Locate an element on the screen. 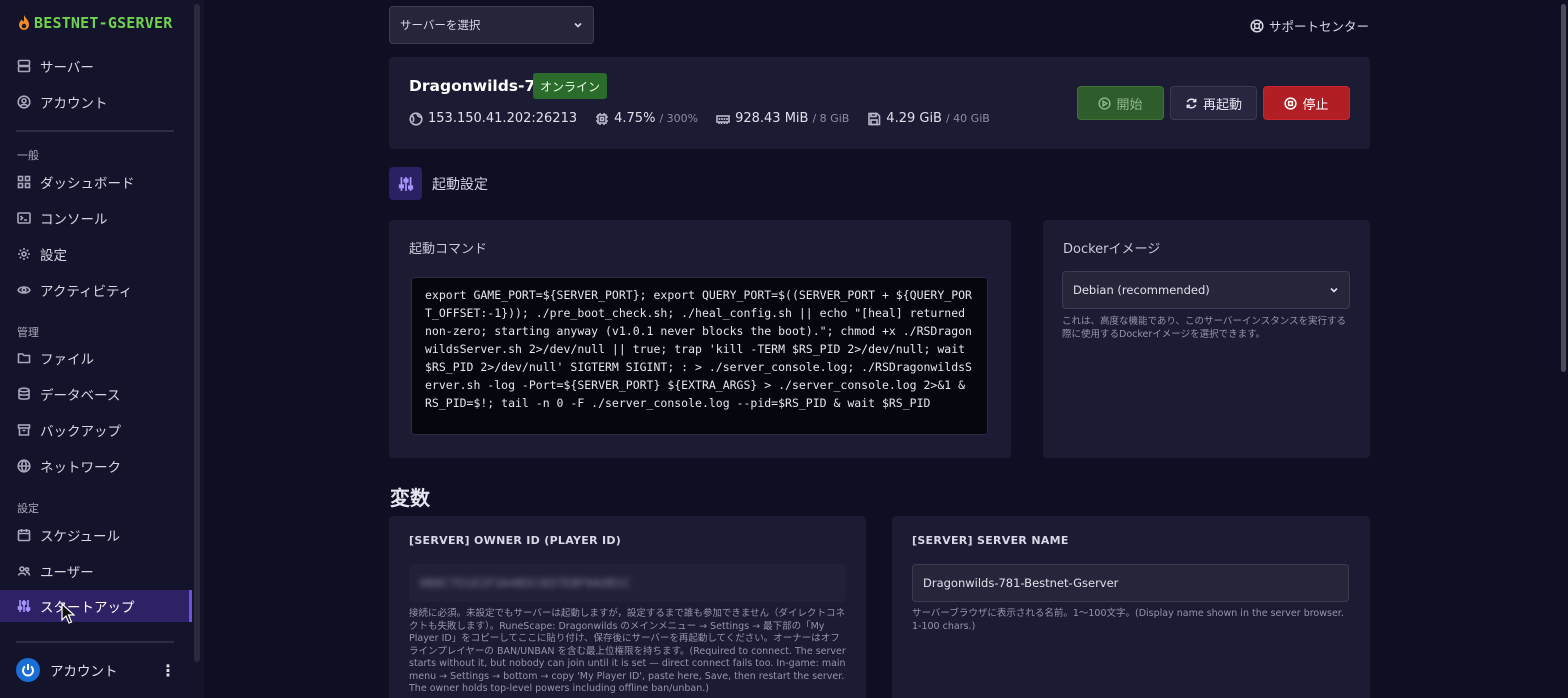 This screenshot has height=698, width=1568. sidebar-item-network: ネットワーク is located at coordinates (96, 466).